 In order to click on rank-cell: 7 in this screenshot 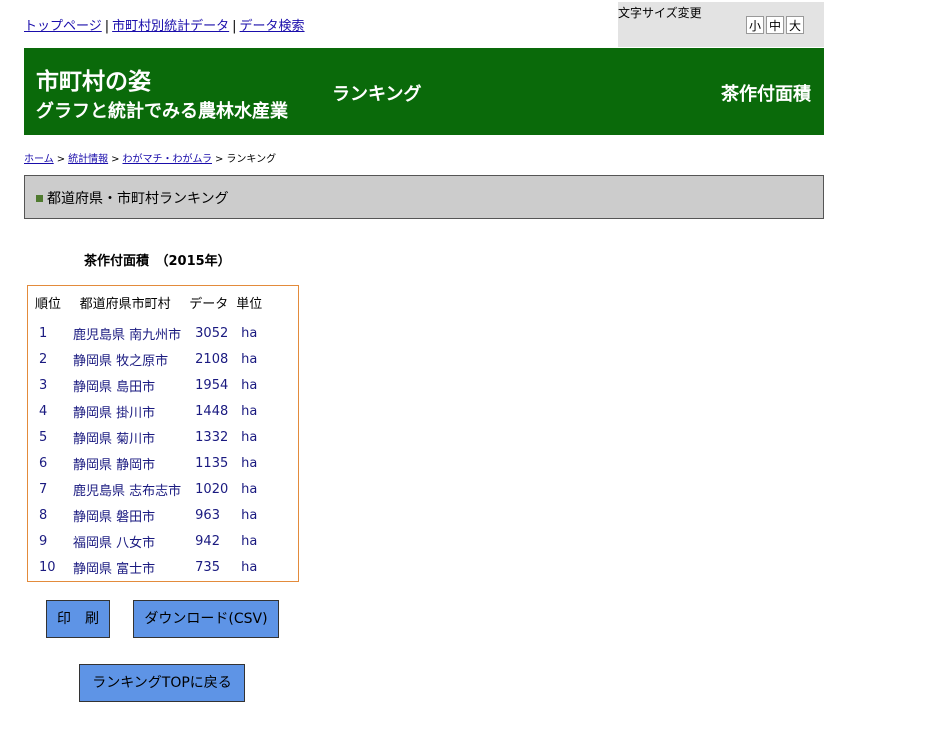, I will do `click(43, 489)`.